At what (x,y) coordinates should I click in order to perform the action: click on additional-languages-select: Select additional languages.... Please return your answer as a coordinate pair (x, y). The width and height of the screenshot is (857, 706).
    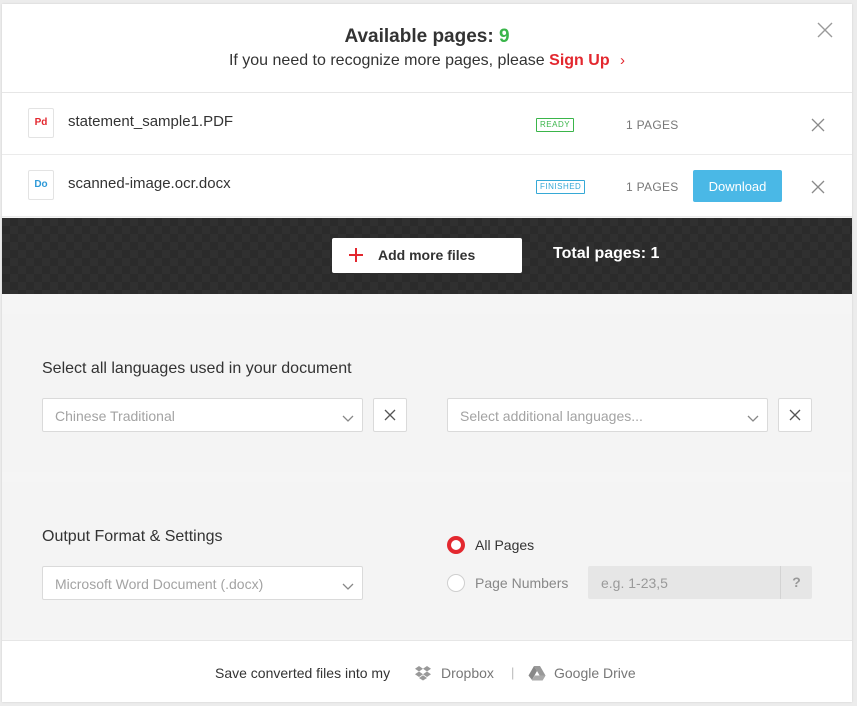
    Looking at the image, I should click on (607, 415).